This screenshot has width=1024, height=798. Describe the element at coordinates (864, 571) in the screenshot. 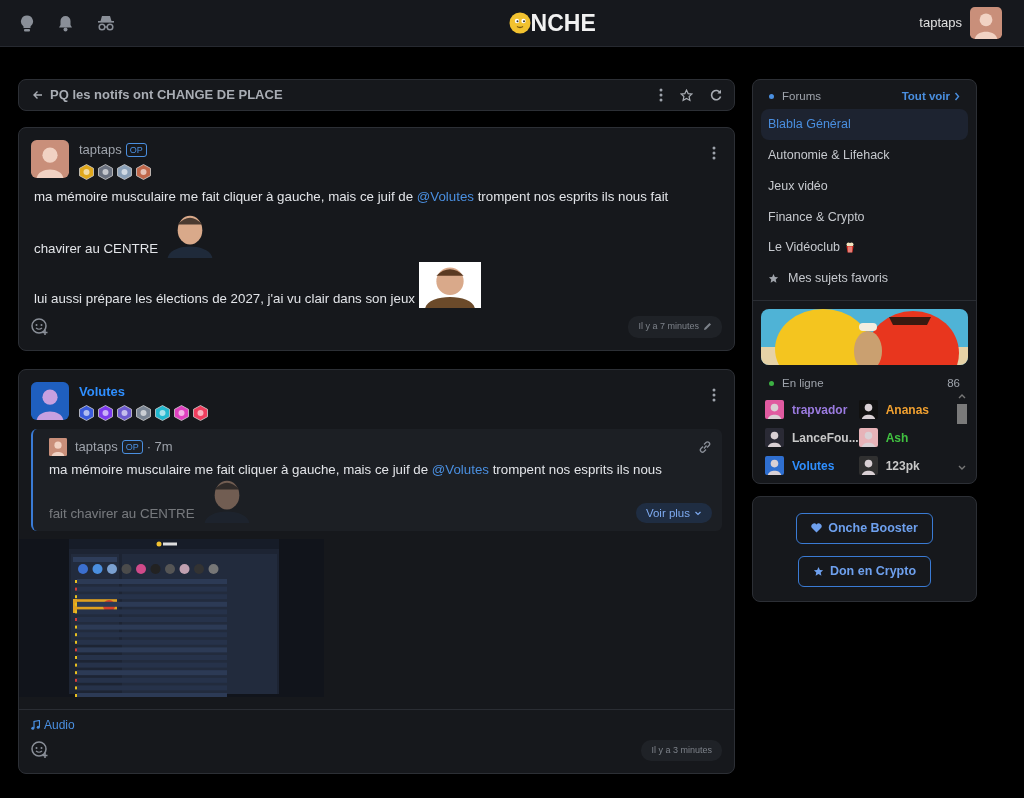

I see `support-button: Don en Crypto` at that location.